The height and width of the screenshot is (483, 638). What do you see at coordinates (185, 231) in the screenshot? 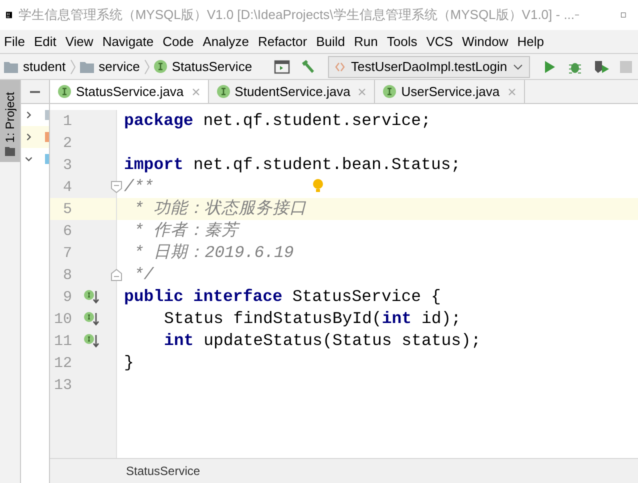
I see `code-line: * 作者：秦芳` at bounding box center [185, 231].